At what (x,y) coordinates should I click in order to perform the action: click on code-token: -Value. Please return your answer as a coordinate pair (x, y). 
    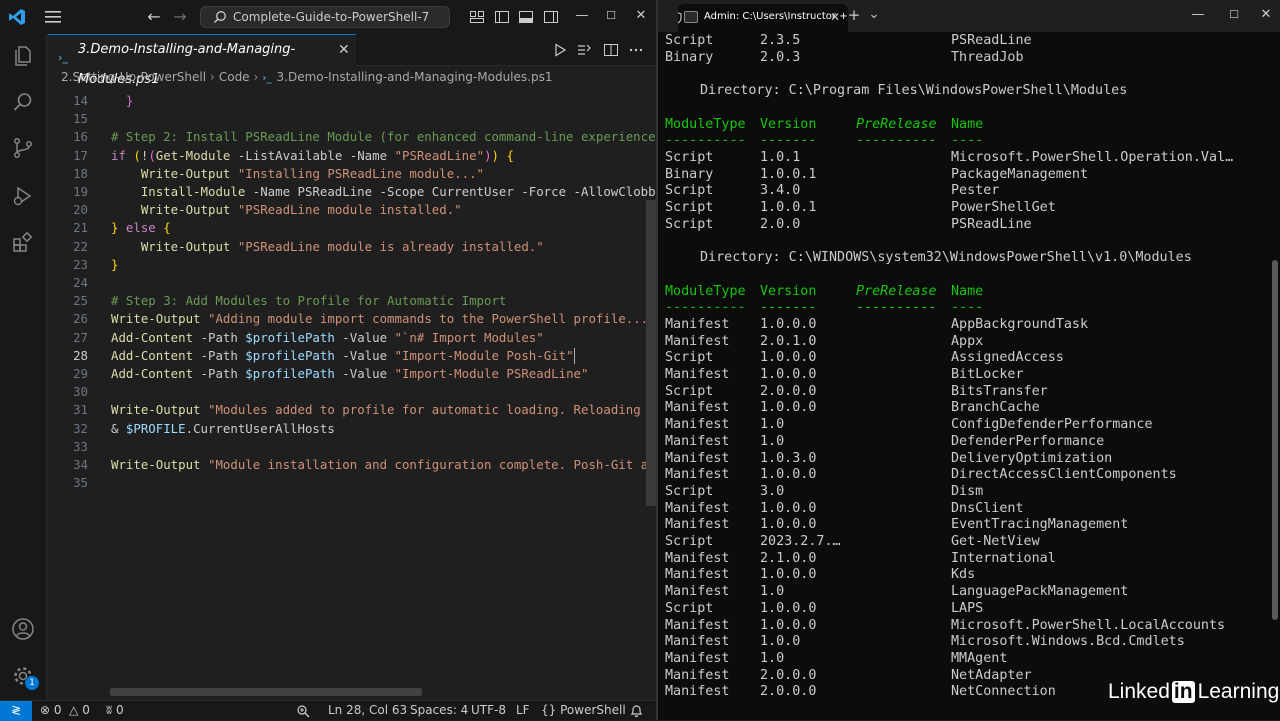
    Looking at the image, I should click on (364, 337).